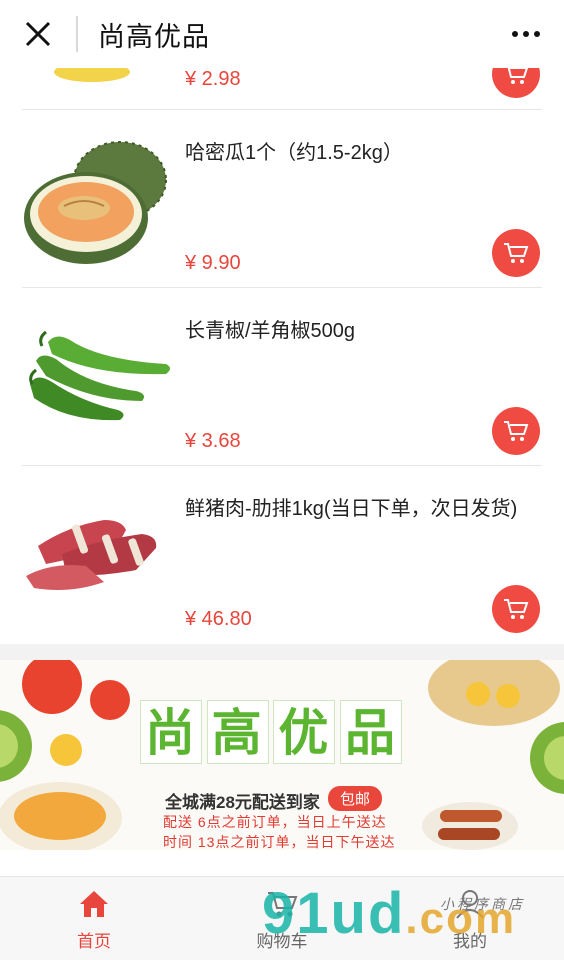  What do you see at coordinates (171, 732) in the screenshot?
I see `banner-title-char: 尚` at bounding box center [171, 732].